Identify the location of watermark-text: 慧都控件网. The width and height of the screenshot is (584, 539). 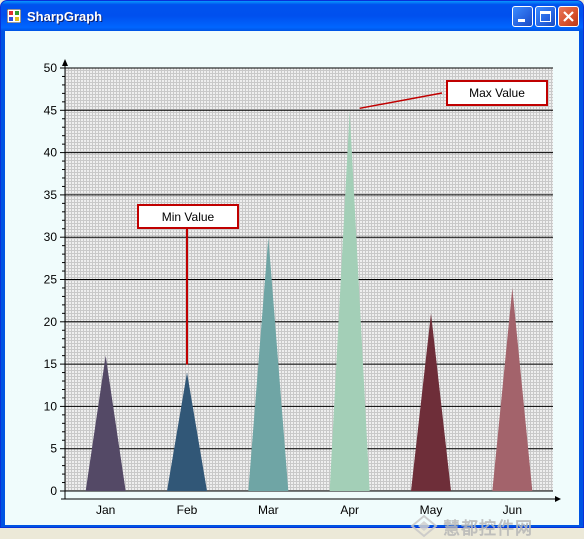
(488, 528).